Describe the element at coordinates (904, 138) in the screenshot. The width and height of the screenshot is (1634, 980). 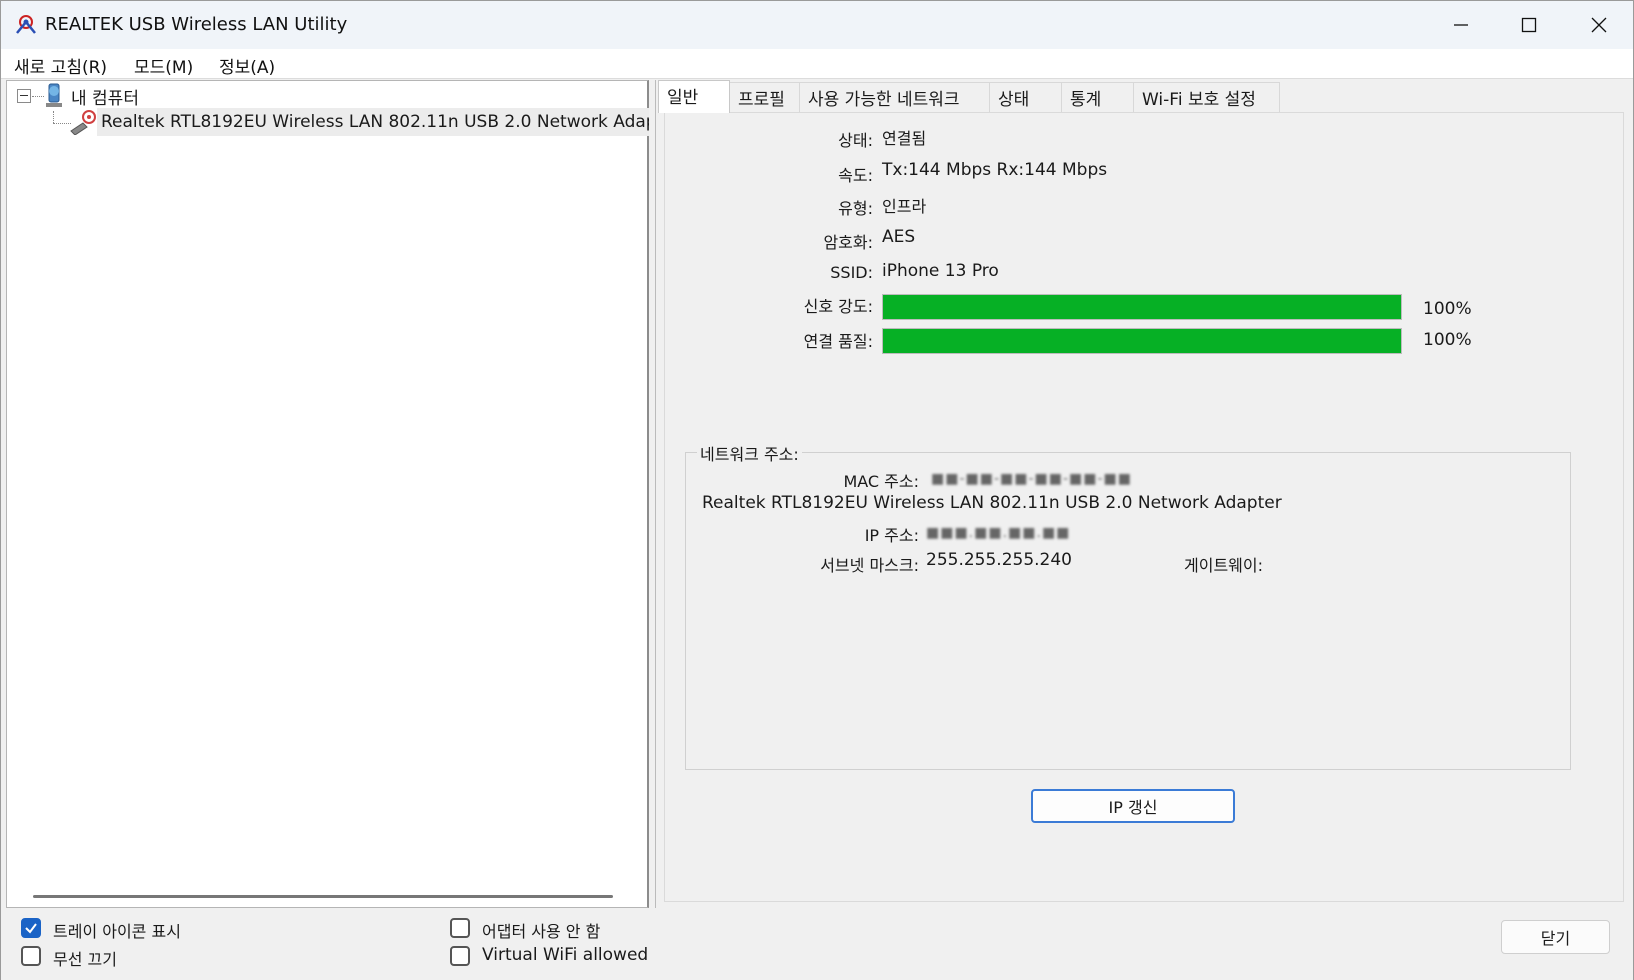
I see `status-value: 연결됨` at that location.